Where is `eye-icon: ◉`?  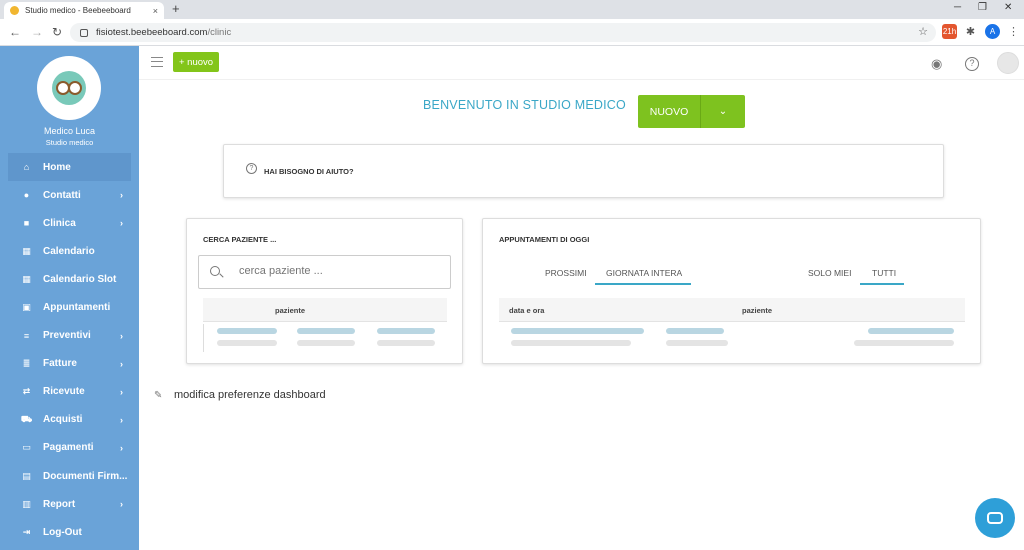
eye-icon: ◉ is located at coordinates (936, 64).